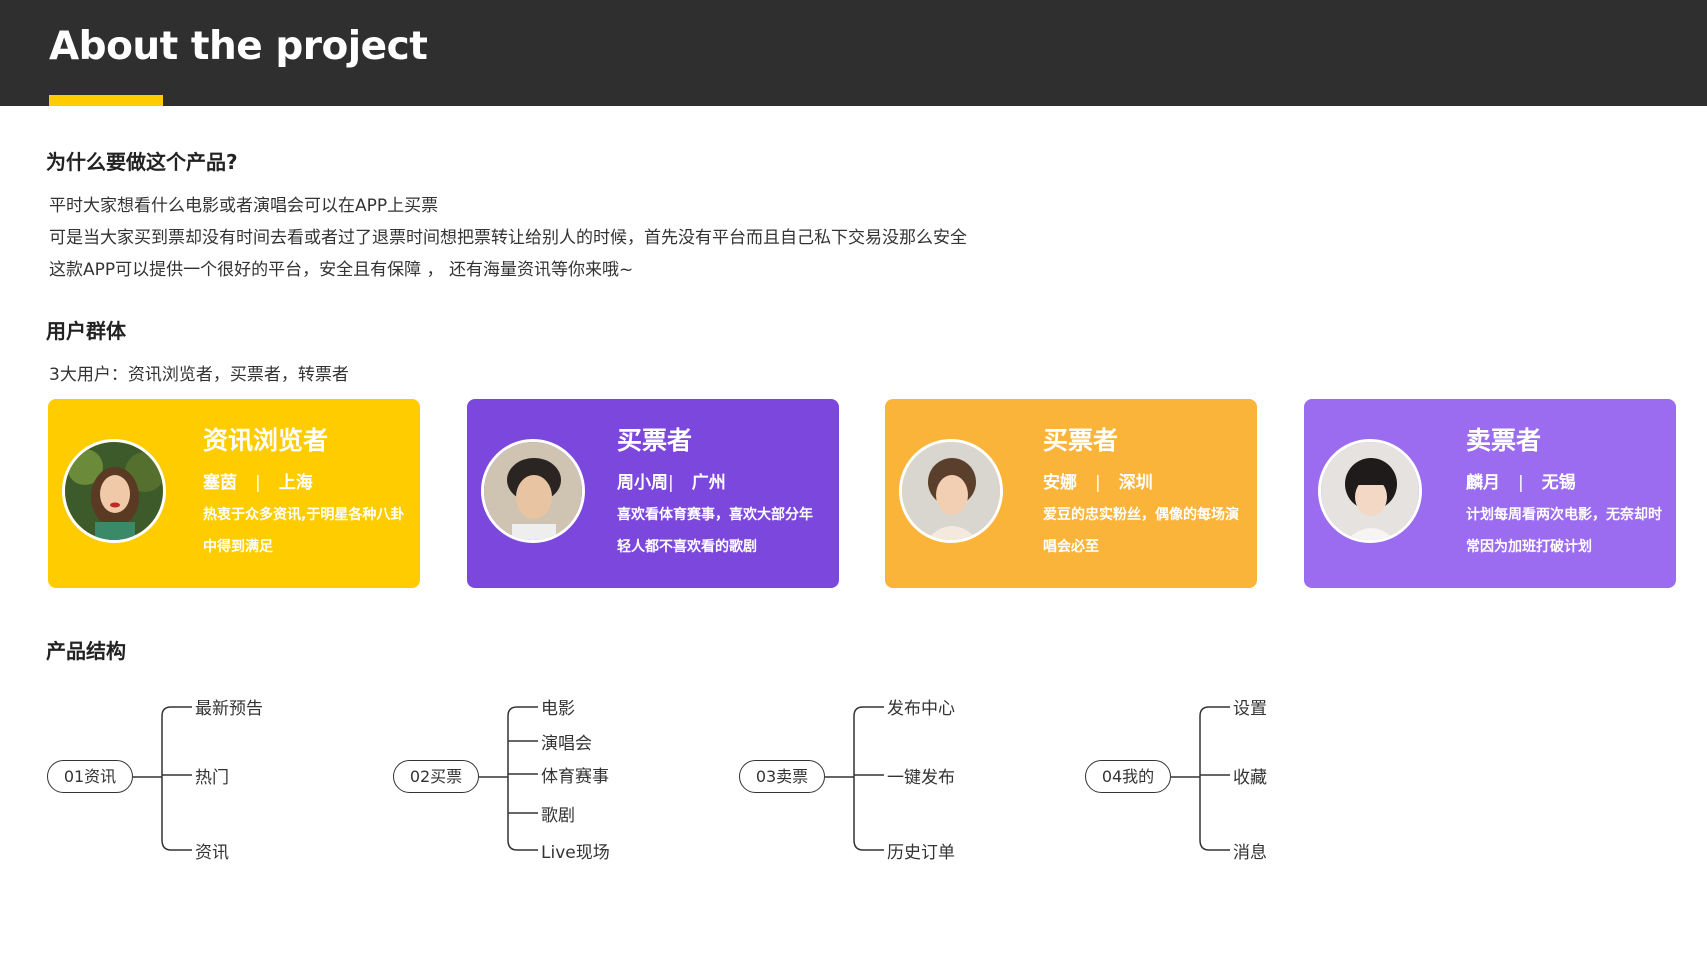  I want to click on tree-leaf: 演唱会, so click(566, 744).